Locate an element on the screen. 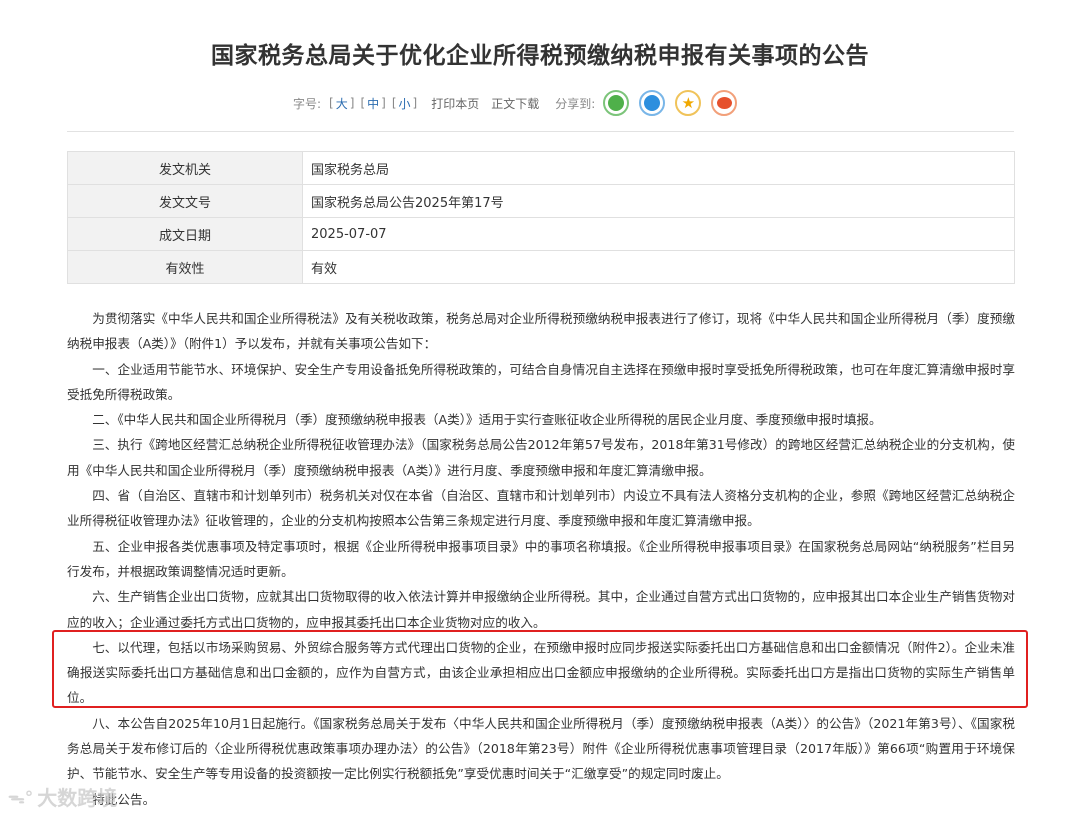 The height and width of the screenshot is (821, 1080). font-size-small-button: 小 is located at coordinates (405, 103).